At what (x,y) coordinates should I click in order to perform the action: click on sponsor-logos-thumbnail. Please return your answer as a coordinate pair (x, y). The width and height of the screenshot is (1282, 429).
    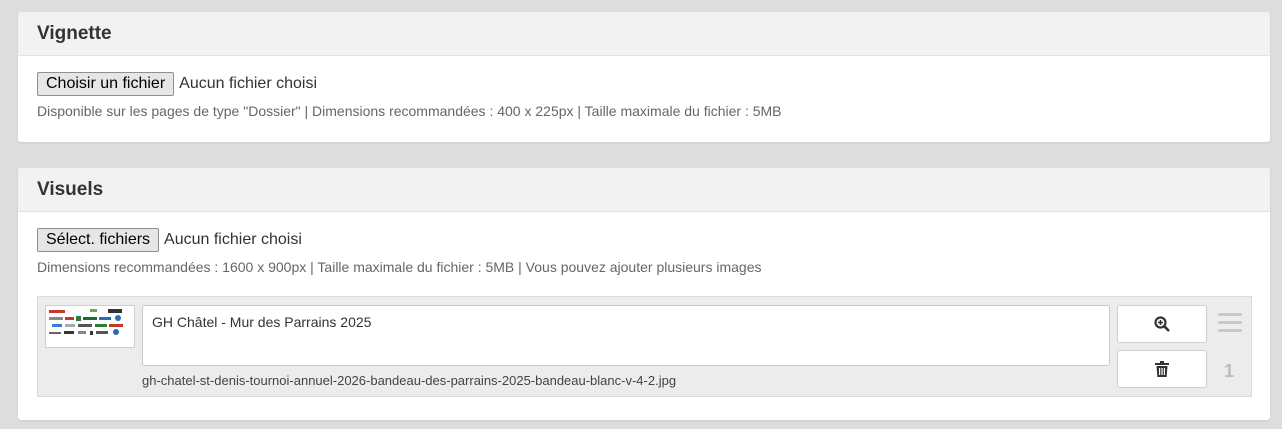
    Looking at the image, I should click on (90, 326).